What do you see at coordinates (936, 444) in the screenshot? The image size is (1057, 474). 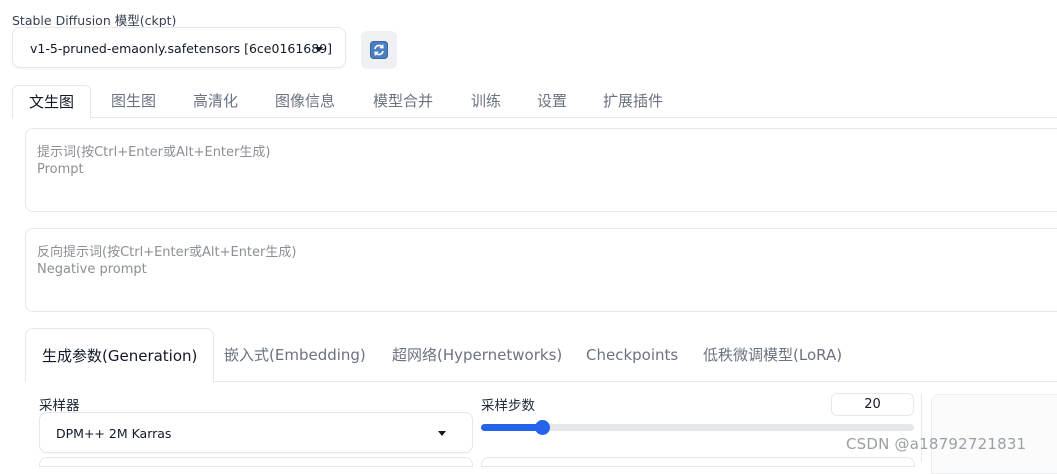 I see `watermark-text: CSDN @a18792721831` at bounding box center [936, 444].